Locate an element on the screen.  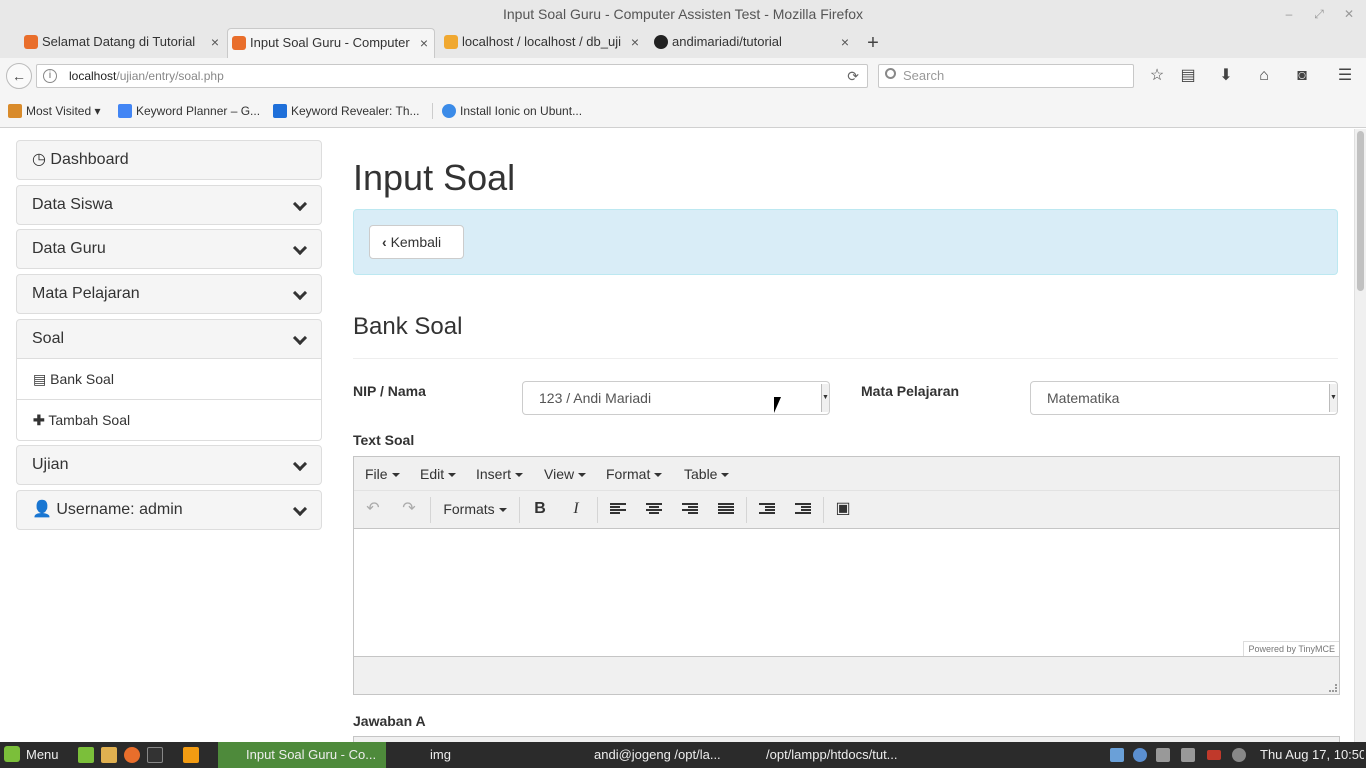
resize-handle-icon is located at coordinates (1333, 688).